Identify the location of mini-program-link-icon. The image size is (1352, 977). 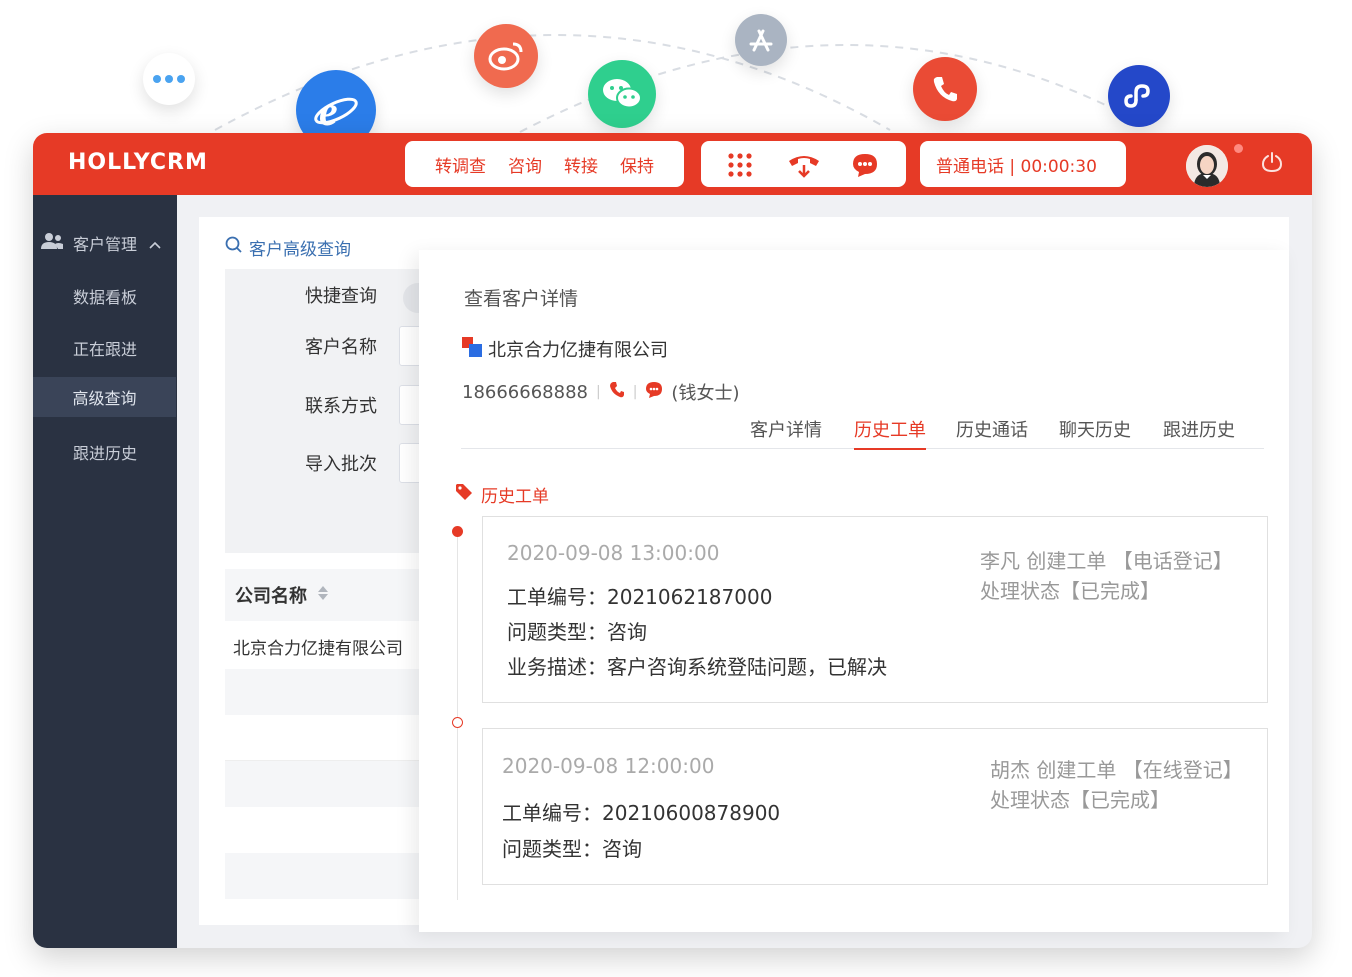
(1139, 96).